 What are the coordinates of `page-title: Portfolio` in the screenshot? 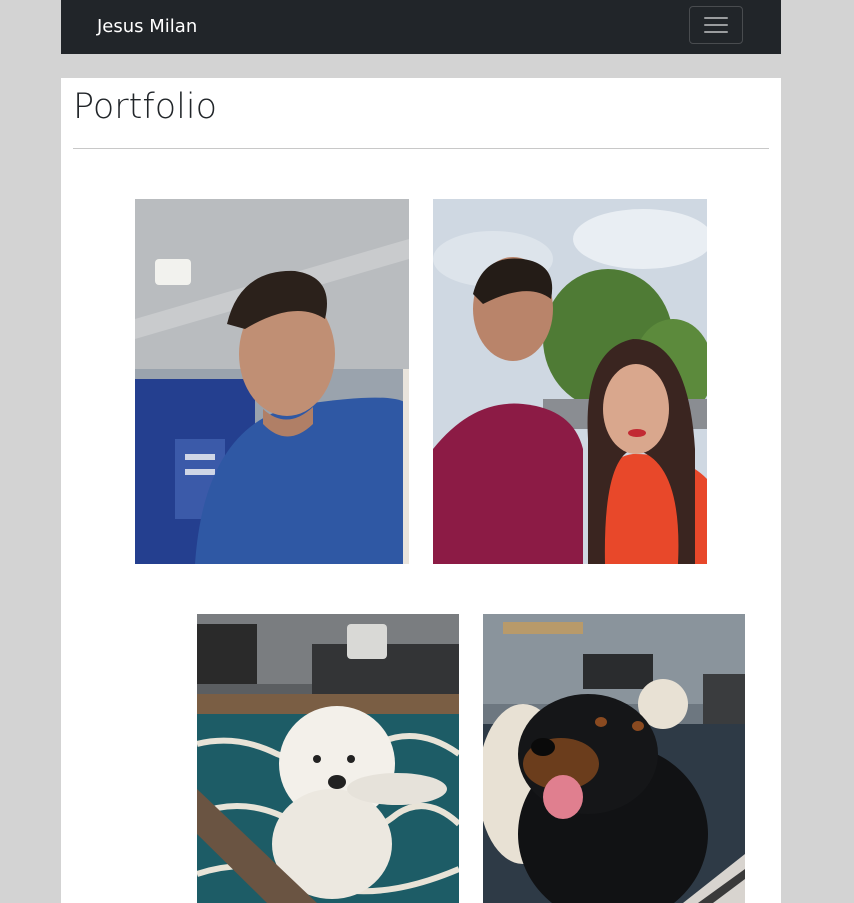 It's located at (145, 107).